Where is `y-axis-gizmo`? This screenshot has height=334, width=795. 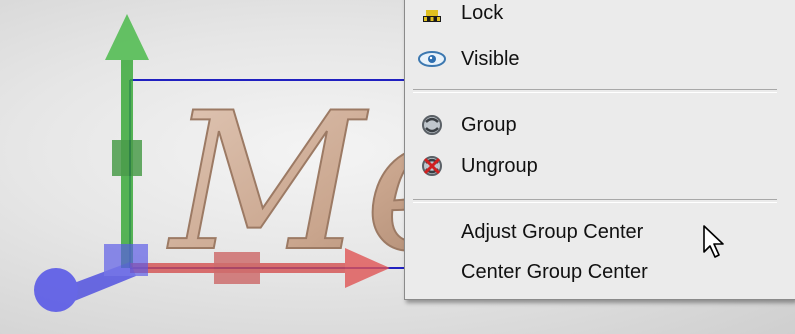
y-axis-gizmo is located at coordinates (127, 141).